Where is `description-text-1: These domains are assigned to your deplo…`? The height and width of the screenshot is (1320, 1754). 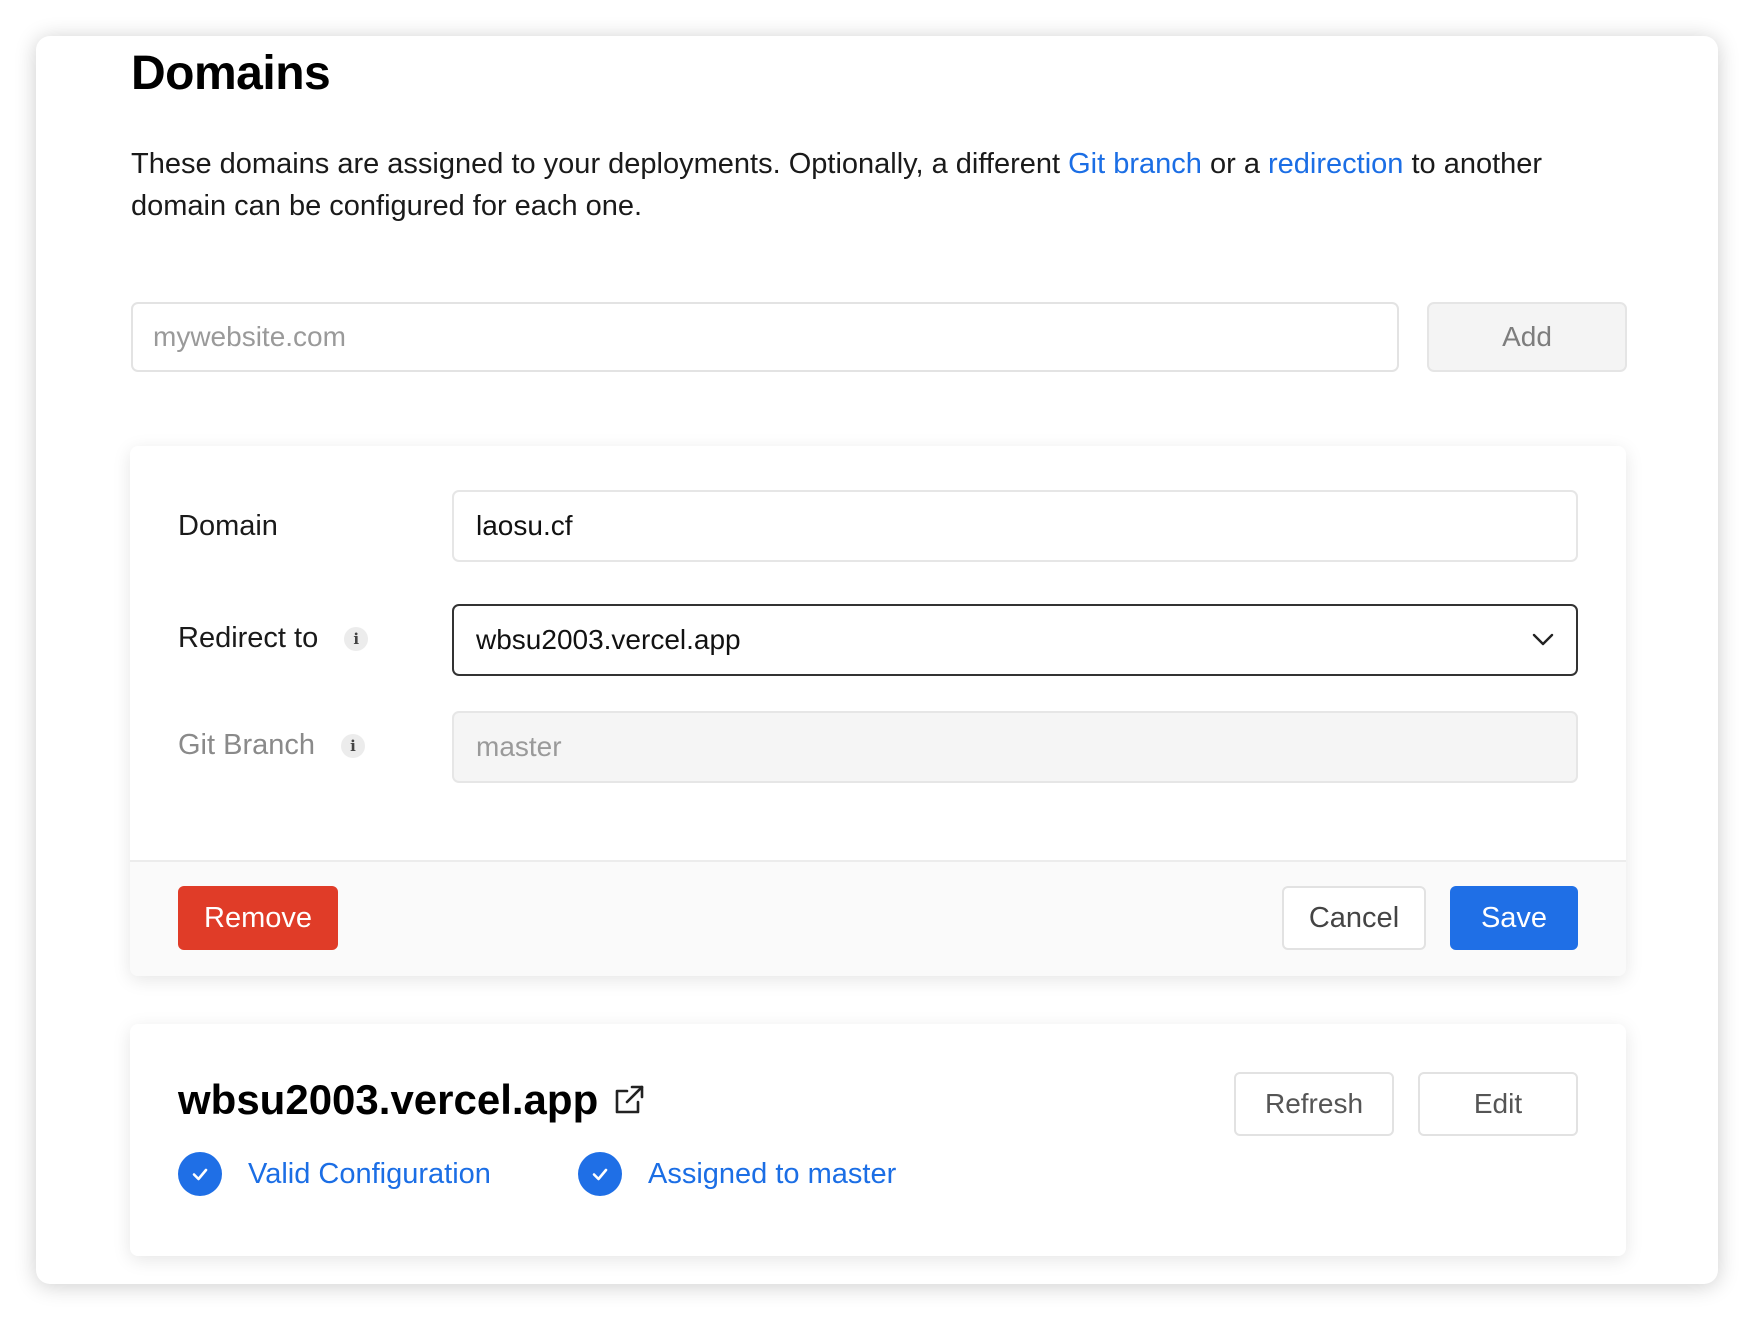 description-text-1: These domains are assigned to your deplo… is located at coordinates (600, 164).